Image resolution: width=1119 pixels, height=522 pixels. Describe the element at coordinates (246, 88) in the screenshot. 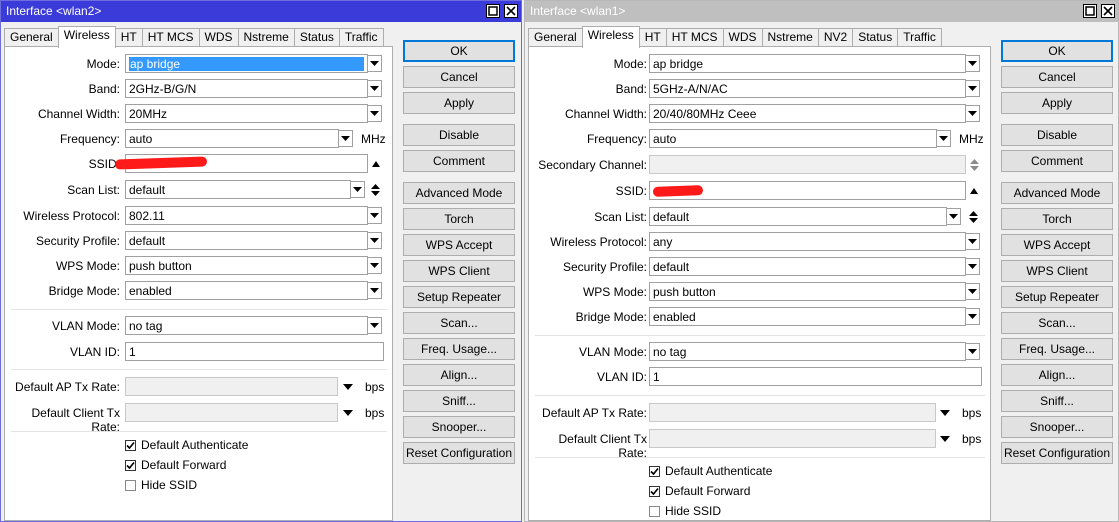

I see `band-select: 2GHz-B/G/N` at that location.